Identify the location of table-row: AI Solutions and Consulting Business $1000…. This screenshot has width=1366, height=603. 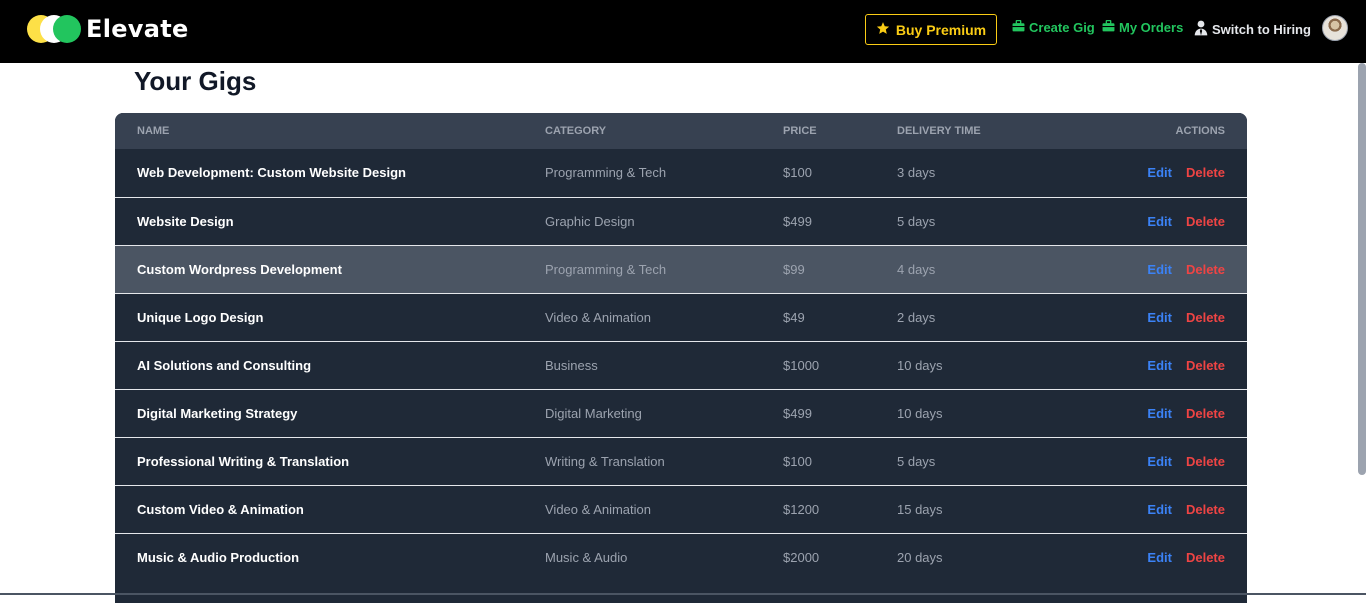
(681, 365).